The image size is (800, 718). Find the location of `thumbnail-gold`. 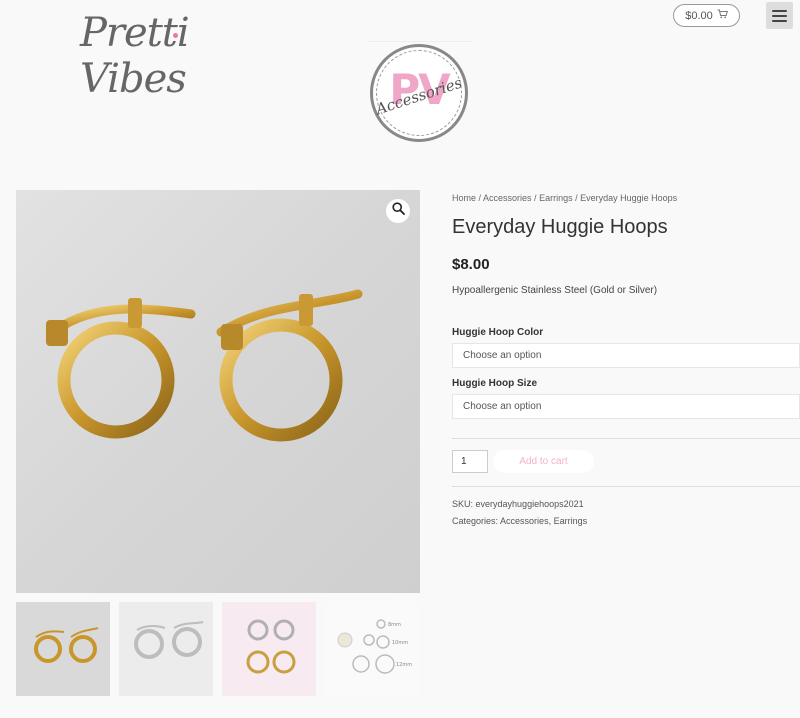

thumbnail-gold is located at coordinates (63, 649).